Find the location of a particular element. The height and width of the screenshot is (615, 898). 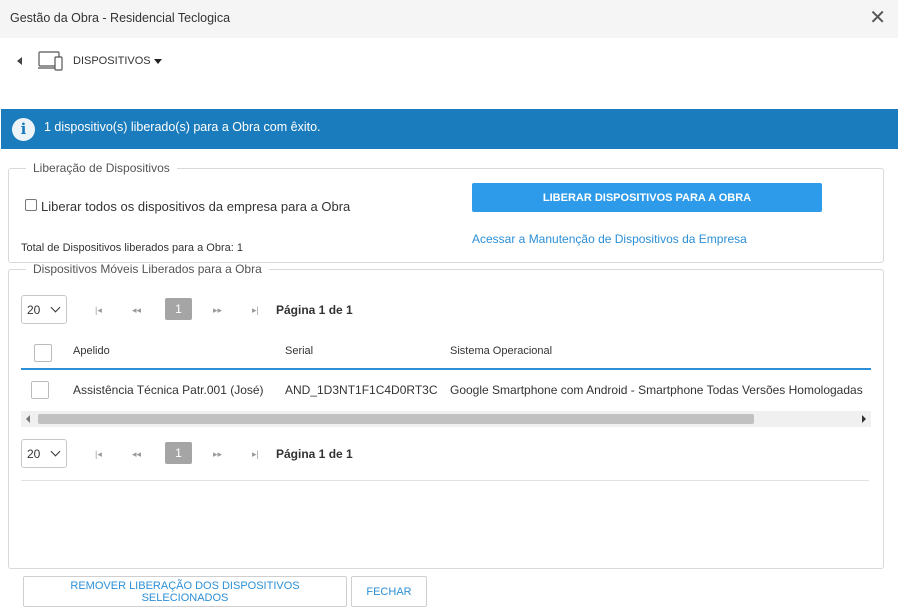

page-info: Página 1 de 1 is located at coordinates (314, 310).